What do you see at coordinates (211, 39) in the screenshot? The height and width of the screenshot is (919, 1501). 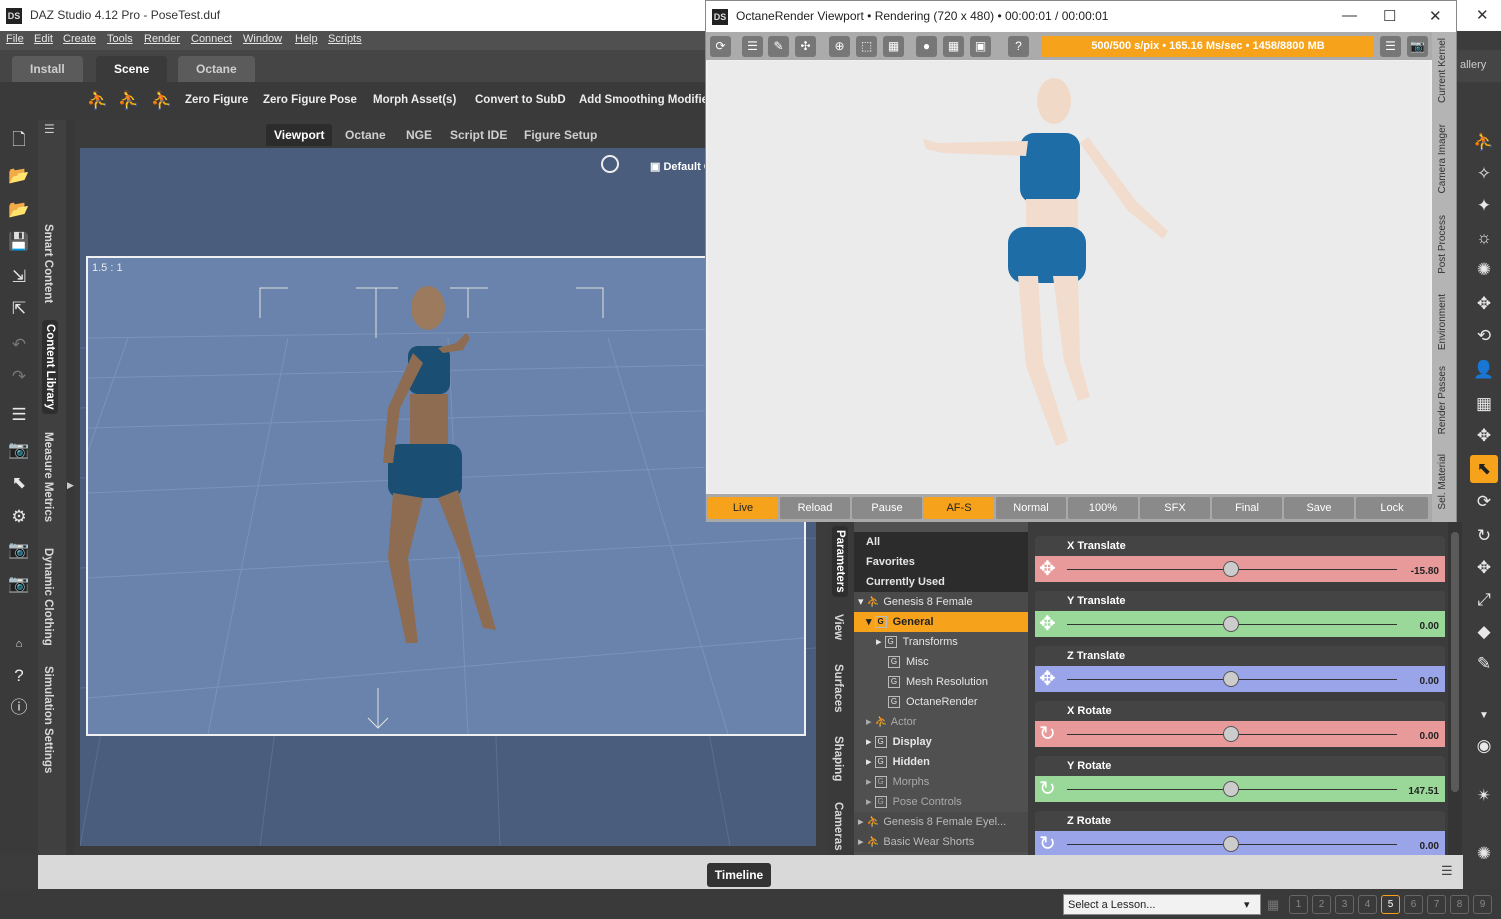 I see `menu-connect: Connect` at bounding box center [211, 39].